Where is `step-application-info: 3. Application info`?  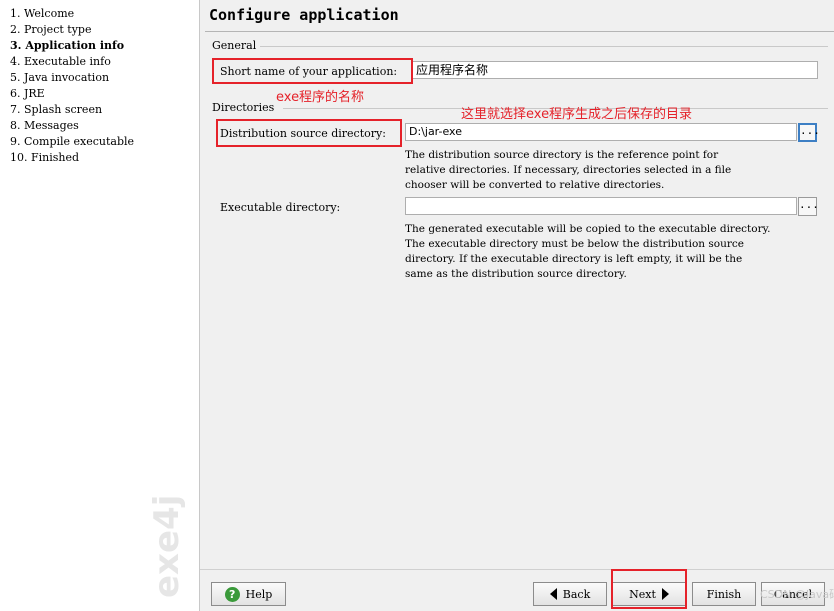 step-application-info: 3. Application info is located at coordinates (67, 45).